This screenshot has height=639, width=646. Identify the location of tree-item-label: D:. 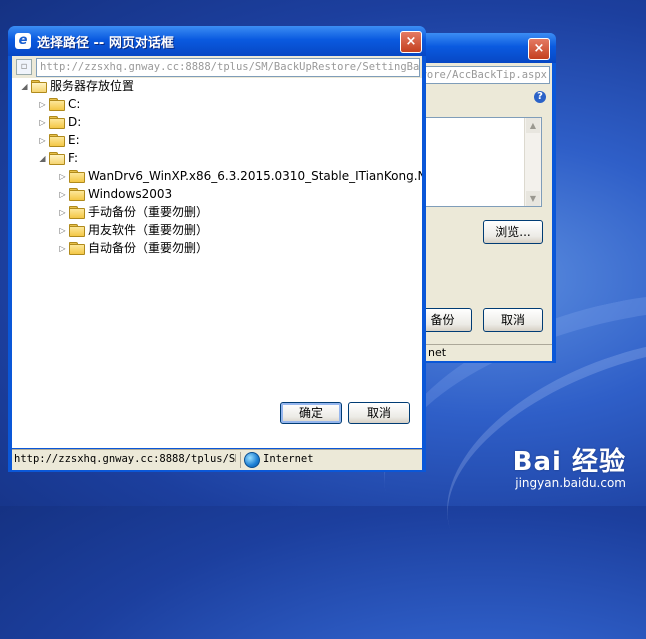
(75, 122).